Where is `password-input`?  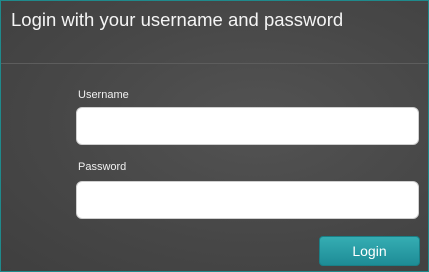
password-input is located at coordinates (247, 200).